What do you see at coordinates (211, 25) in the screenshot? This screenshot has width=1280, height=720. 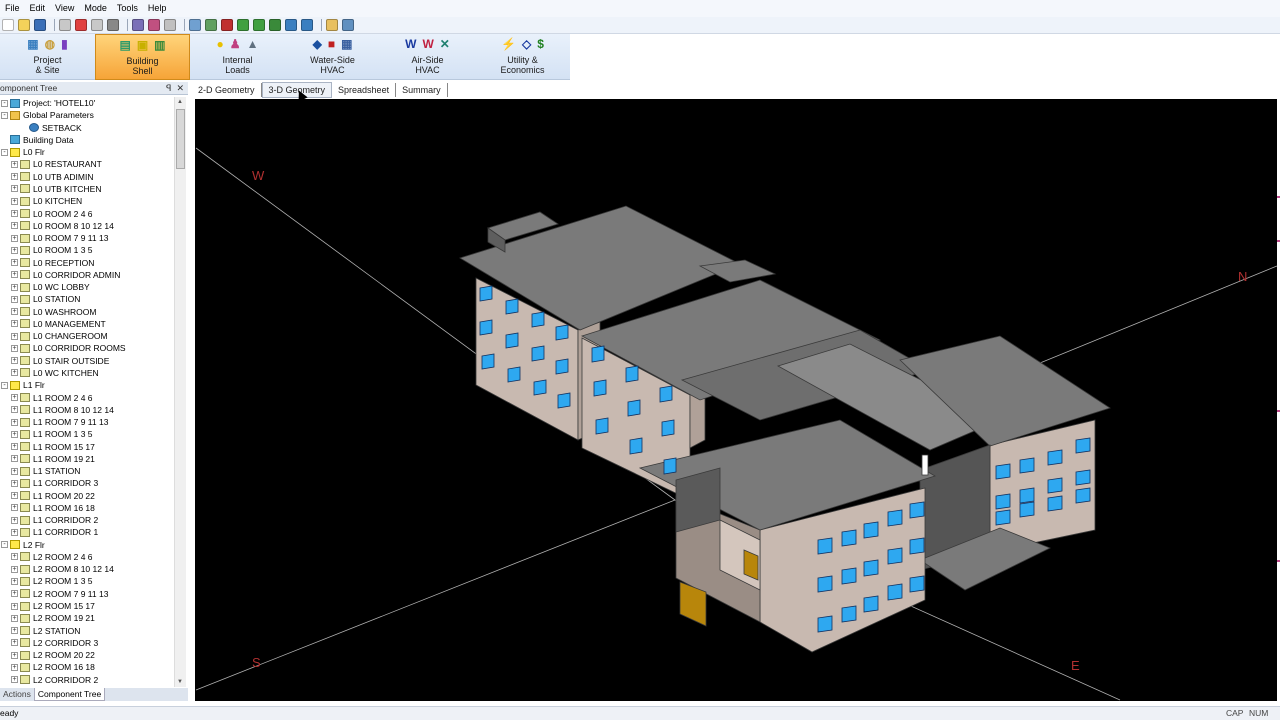 I see `tree-icon` at bounding box center [211, 25].